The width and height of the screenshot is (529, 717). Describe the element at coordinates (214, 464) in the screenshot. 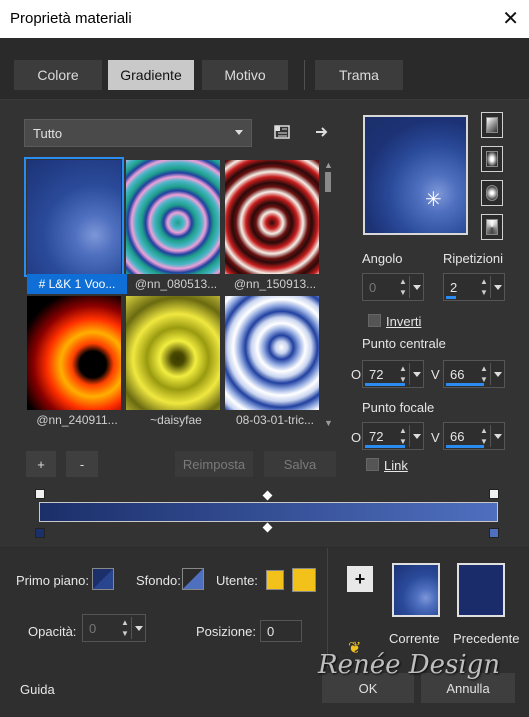

I see `reset-button: Reimposta` at that location.